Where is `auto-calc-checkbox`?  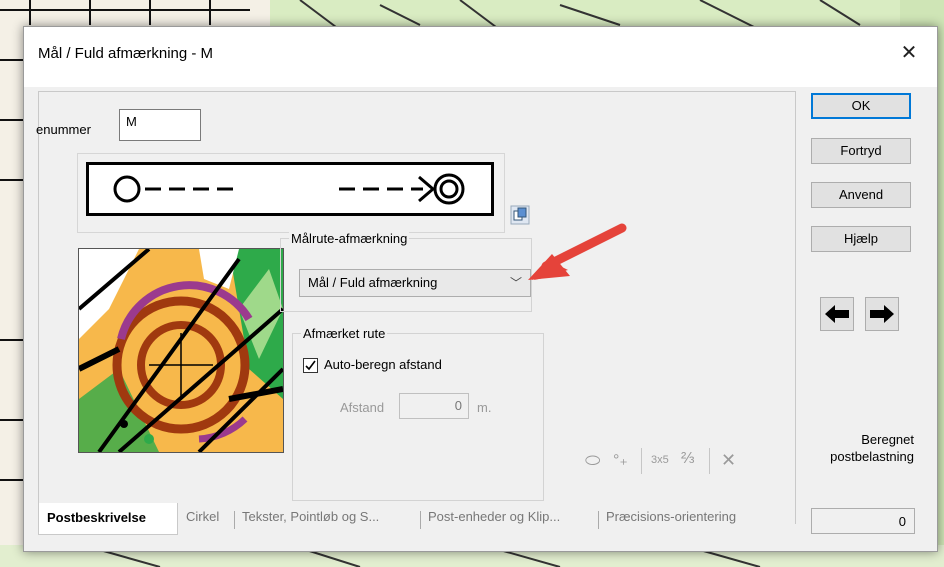 auto-calc-checkbox is located at coordinates (310, 365).